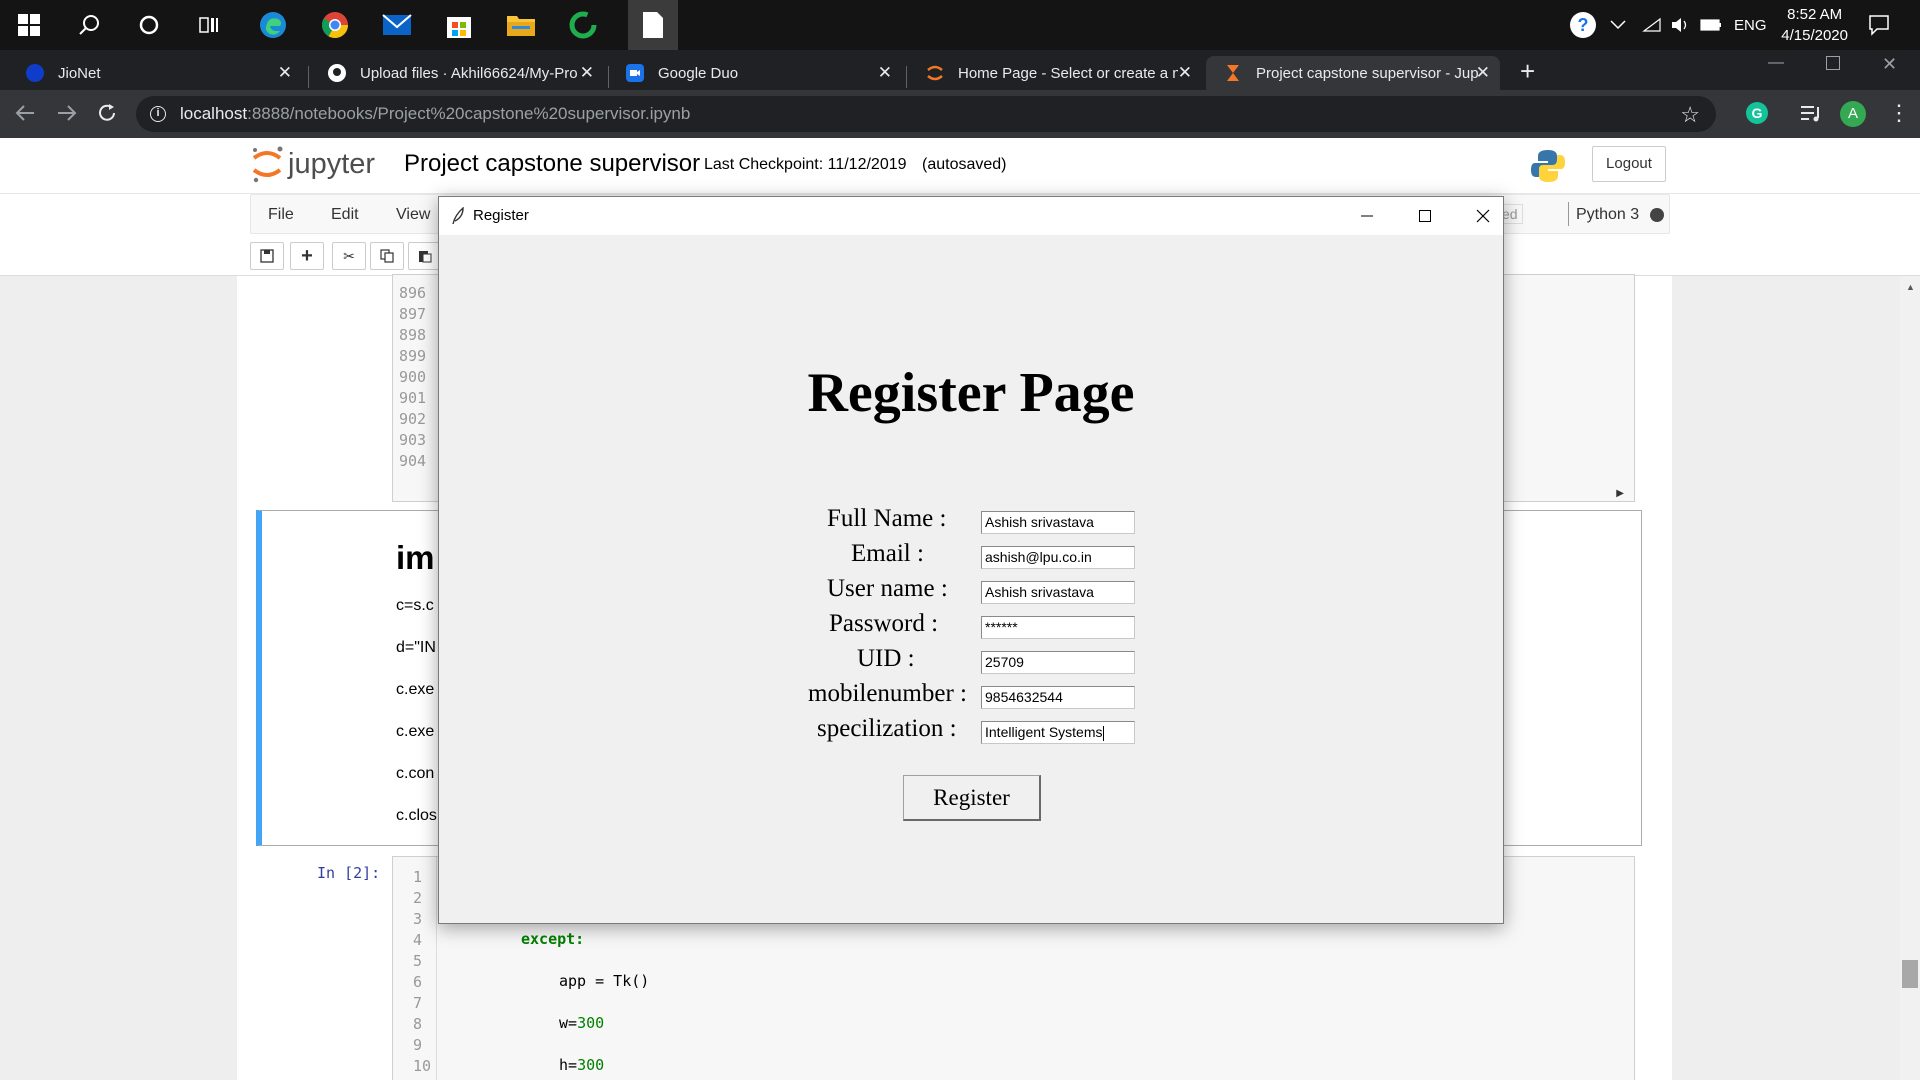 Image resolution: width=1920 pixels, height=1080 pixels. What do you see at coordinates (972, 798) in the screenshot?
I see `register-button: Register` at bounding box center [972, 798].